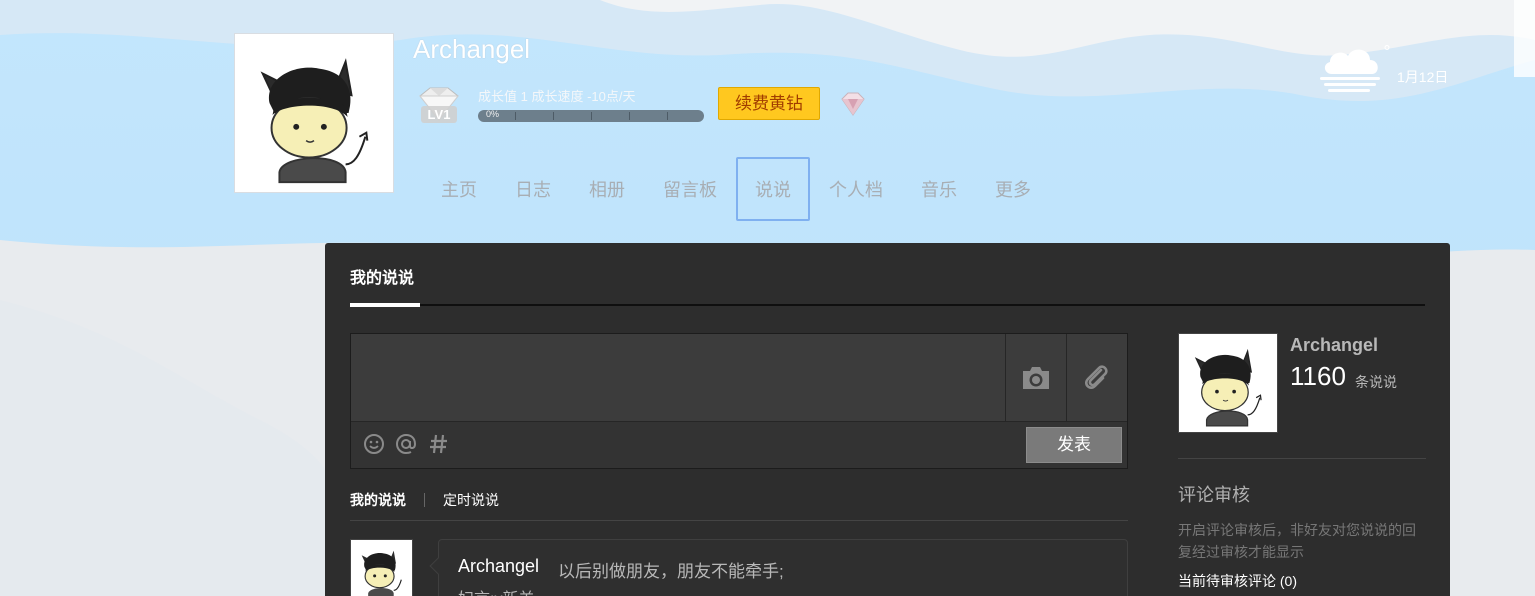  I want to click on emoji-button, so click(374, 444).